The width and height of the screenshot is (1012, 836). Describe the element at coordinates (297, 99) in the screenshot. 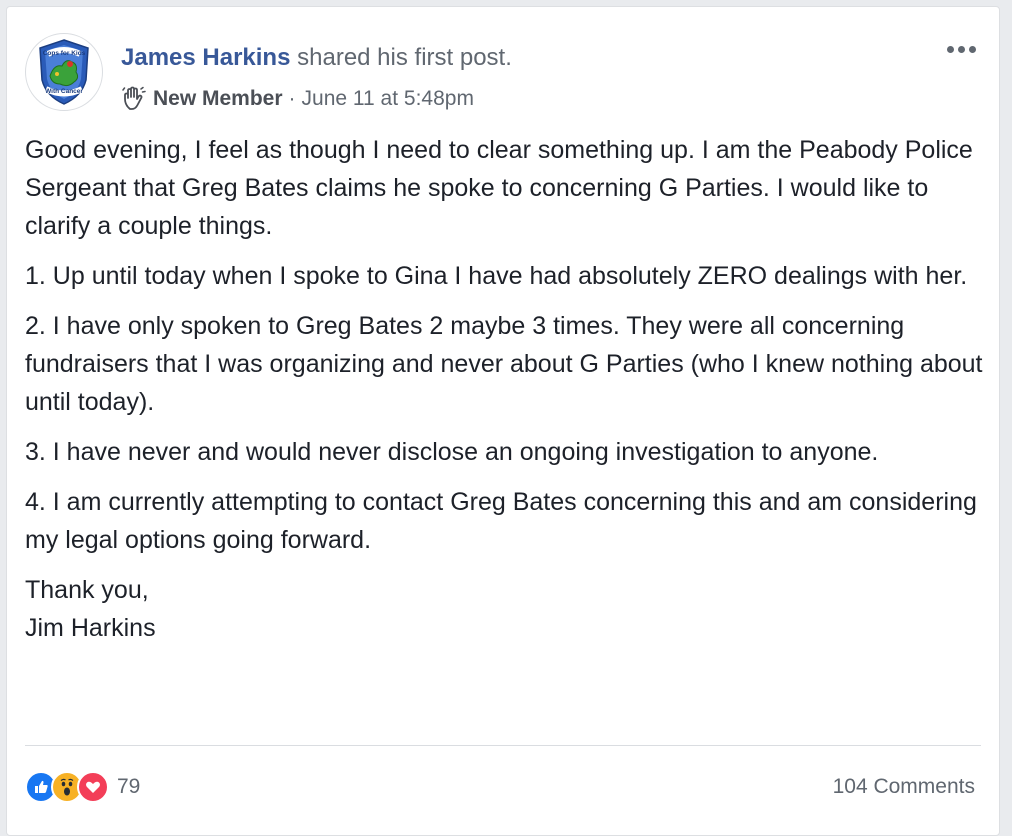

I see `post-meta: New Member · June 11 at 5:48pm` at that location.